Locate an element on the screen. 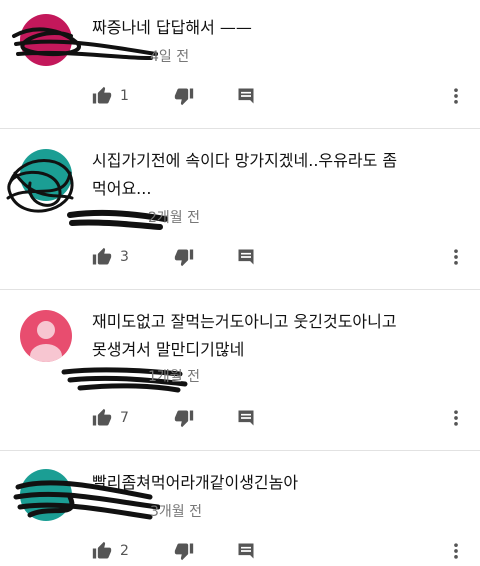 The width and height of the screenshot is (480, 566). like-button: 1 is located at coordinates (110, 96).